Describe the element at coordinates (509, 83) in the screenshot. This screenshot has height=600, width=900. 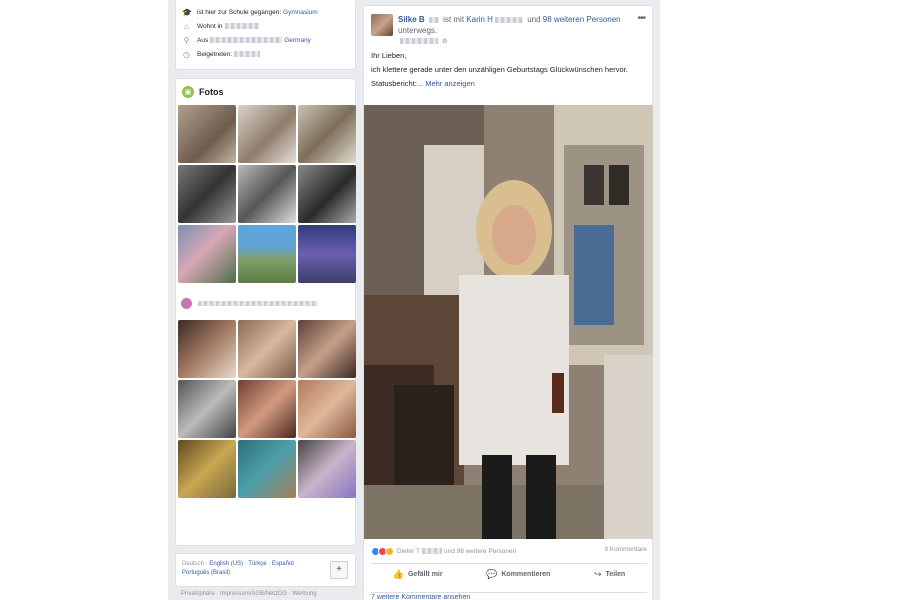
I see `post-status-line: Statusbericht:... Mehr anzeigen` at that location.